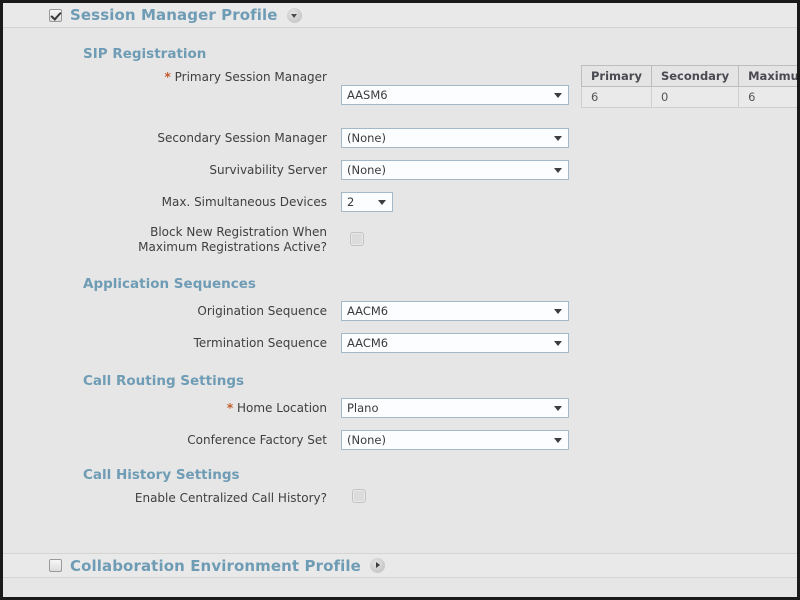  I want to click on label-text-primary-session-manager: Primary Session Manager, so click(250, 77).